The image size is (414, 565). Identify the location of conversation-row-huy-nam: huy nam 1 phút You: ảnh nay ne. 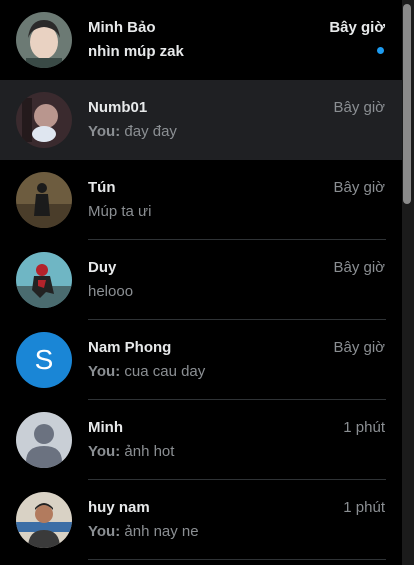
(201, 520).